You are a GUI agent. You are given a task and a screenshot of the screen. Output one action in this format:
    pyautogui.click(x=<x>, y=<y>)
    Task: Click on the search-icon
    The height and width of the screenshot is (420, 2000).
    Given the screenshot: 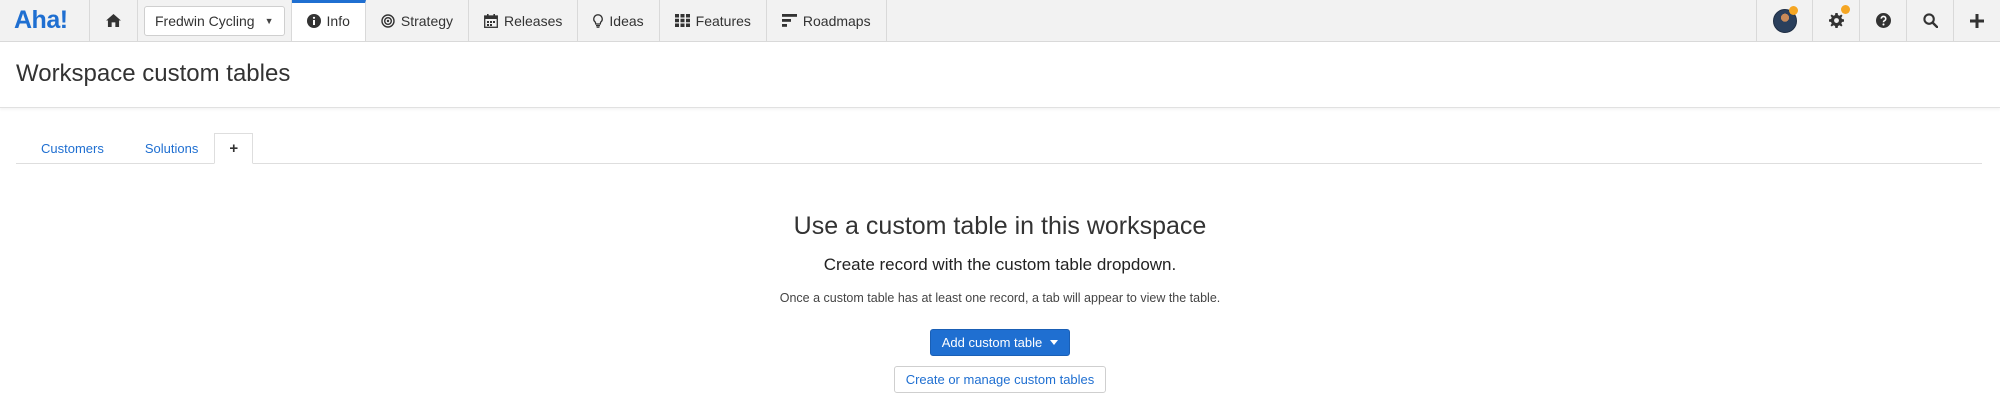 What is the action you would take?
    pyautogui.click(x=1930, y=20)
    